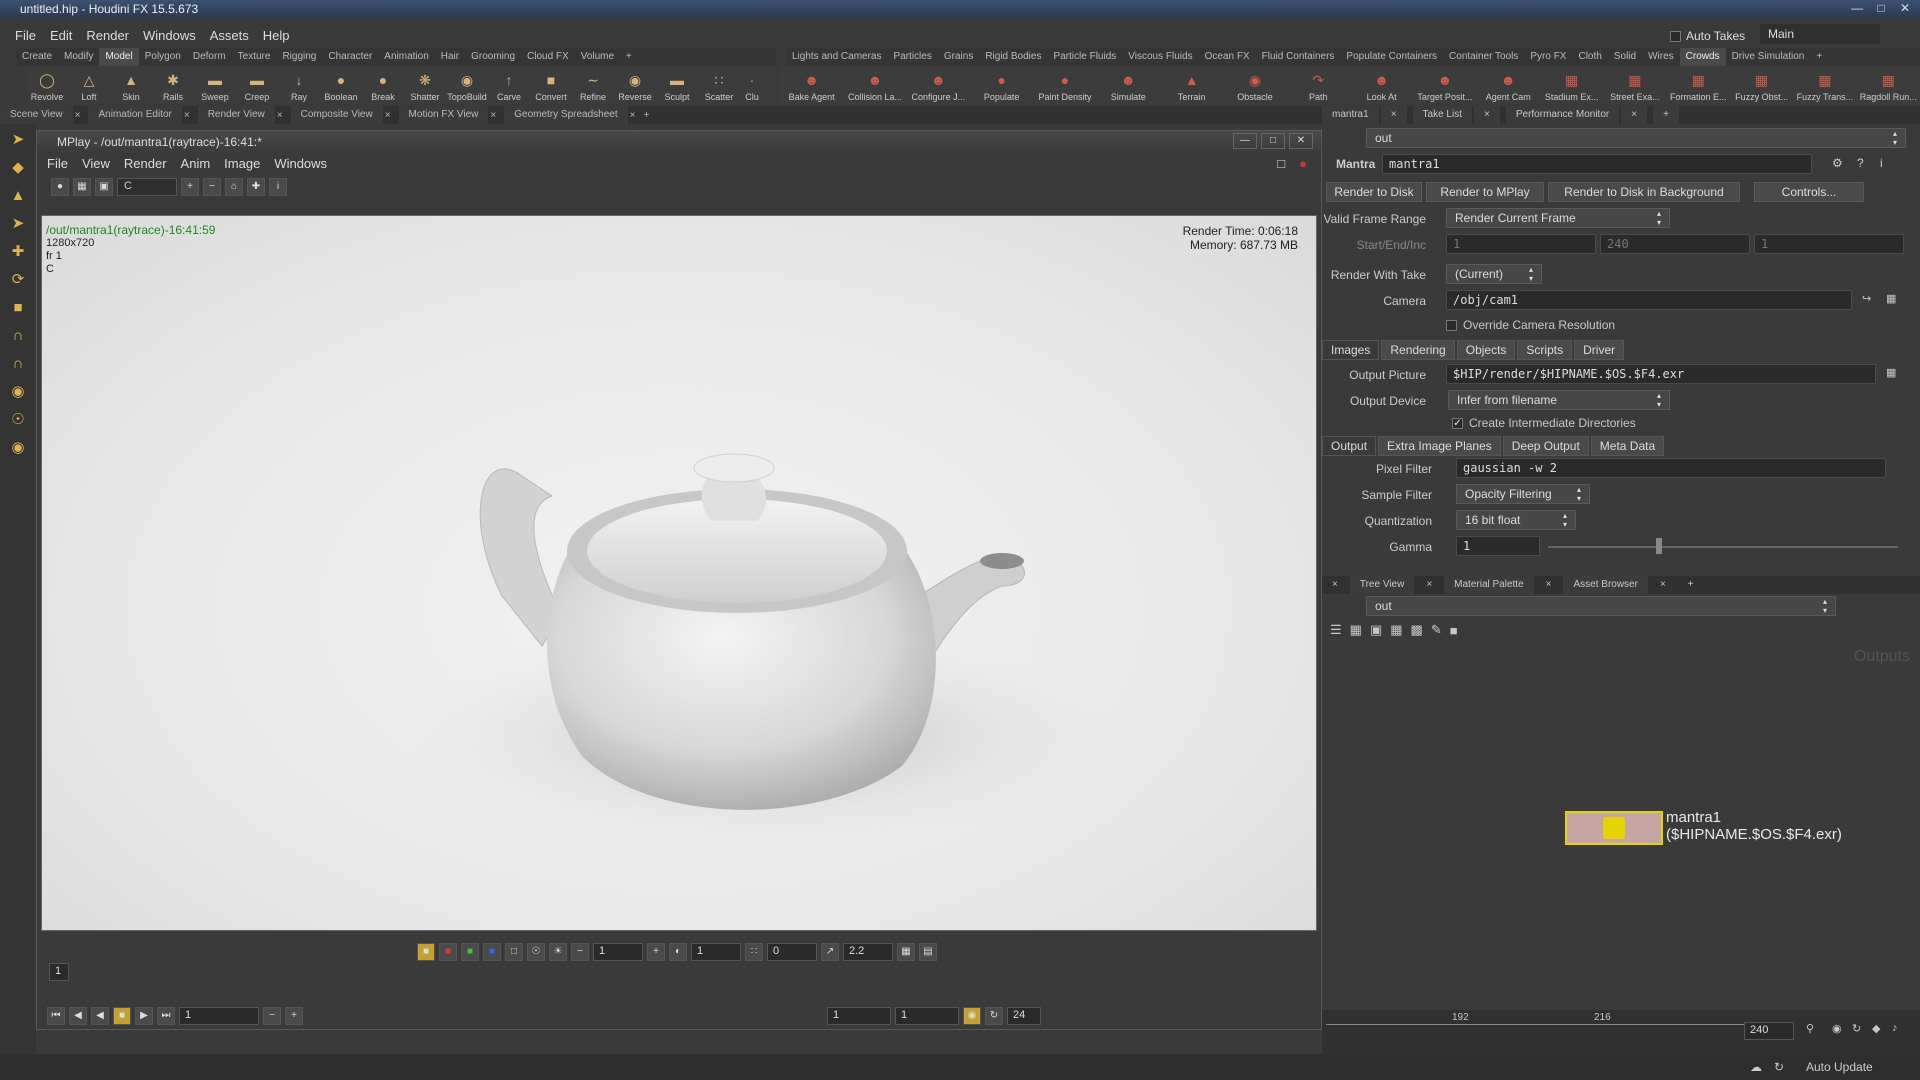 This screenshot has width=1920, height=1080. Describe the element at coordinates (1544, 423) in the screenshot. I see `create-dirs: ✓ Create Intermediate Directories` at that location.